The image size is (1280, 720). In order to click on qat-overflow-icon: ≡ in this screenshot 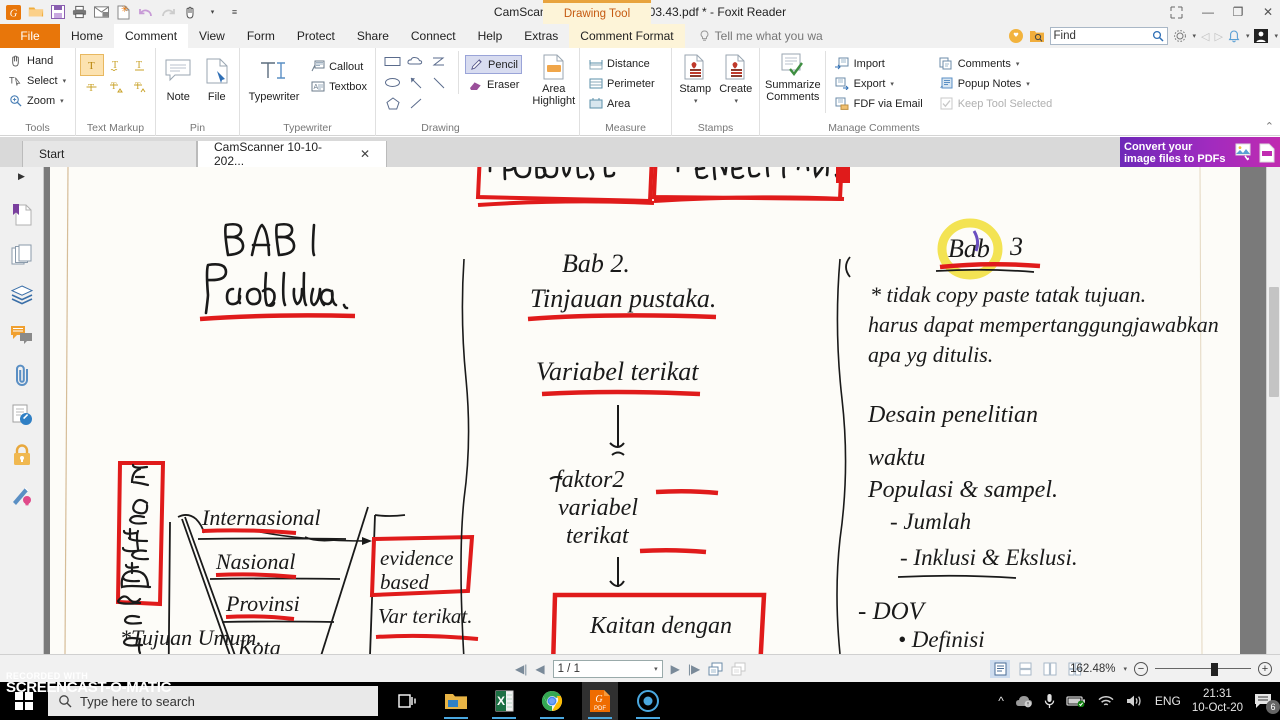, I will do `click(234, 12)`.